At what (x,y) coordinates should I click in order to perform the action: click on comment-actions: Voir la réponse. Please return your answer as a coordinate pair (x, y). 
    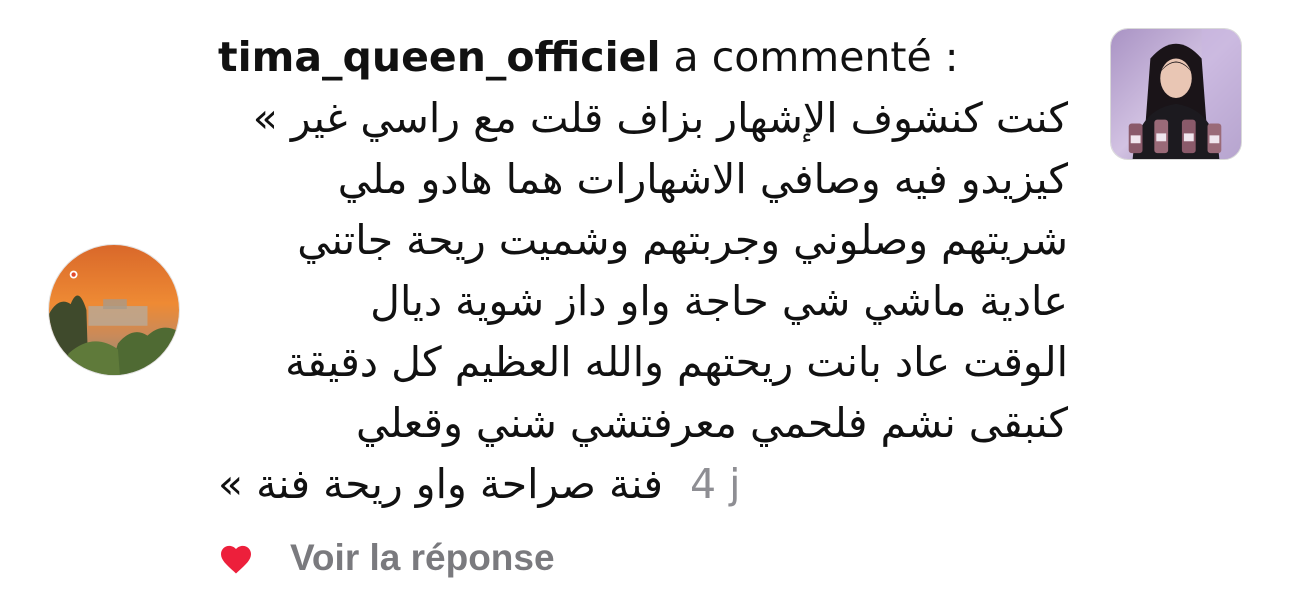
    Looking at the image, I should click on (386, 558).